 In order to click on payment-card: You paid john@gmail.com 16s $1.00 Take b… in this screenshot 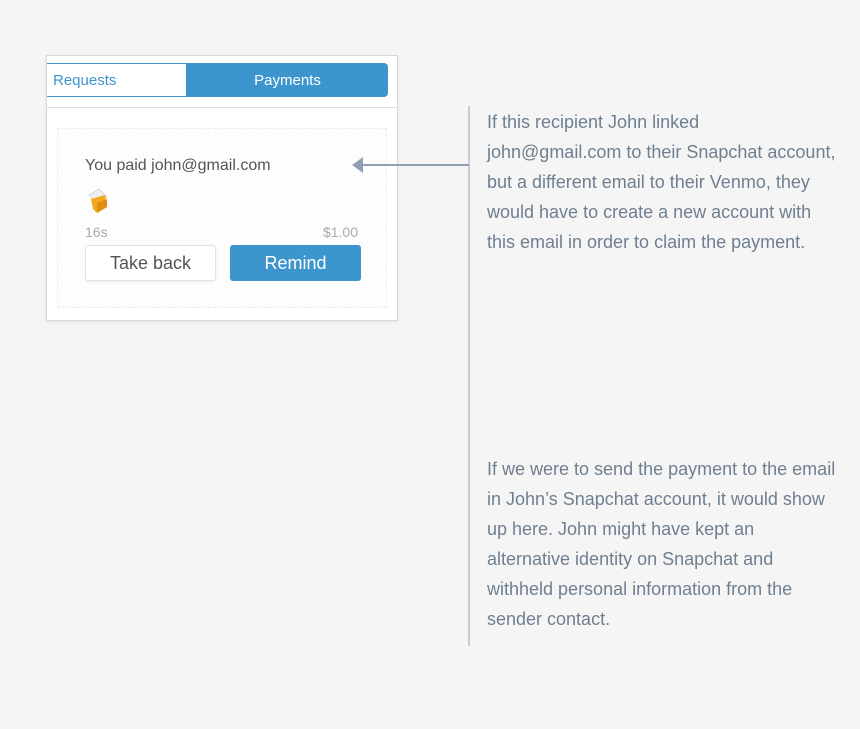, I will do `click(222, 218)`.